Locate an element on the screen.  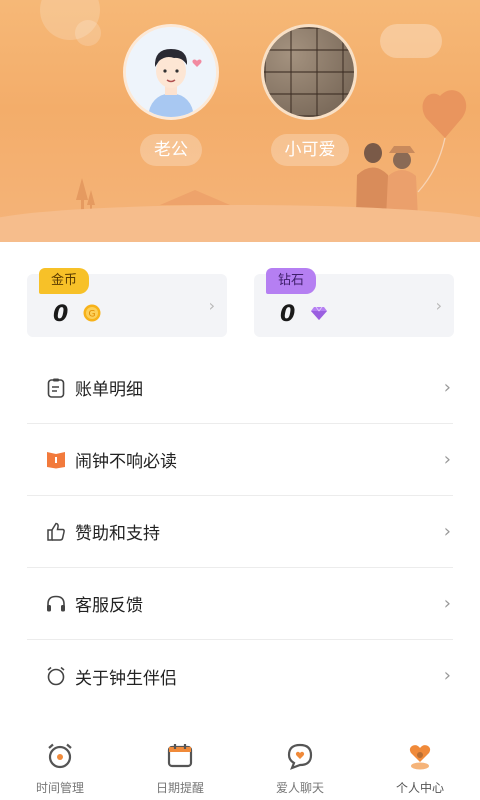
chat-heart-icon is located at coordinates (300, 756).